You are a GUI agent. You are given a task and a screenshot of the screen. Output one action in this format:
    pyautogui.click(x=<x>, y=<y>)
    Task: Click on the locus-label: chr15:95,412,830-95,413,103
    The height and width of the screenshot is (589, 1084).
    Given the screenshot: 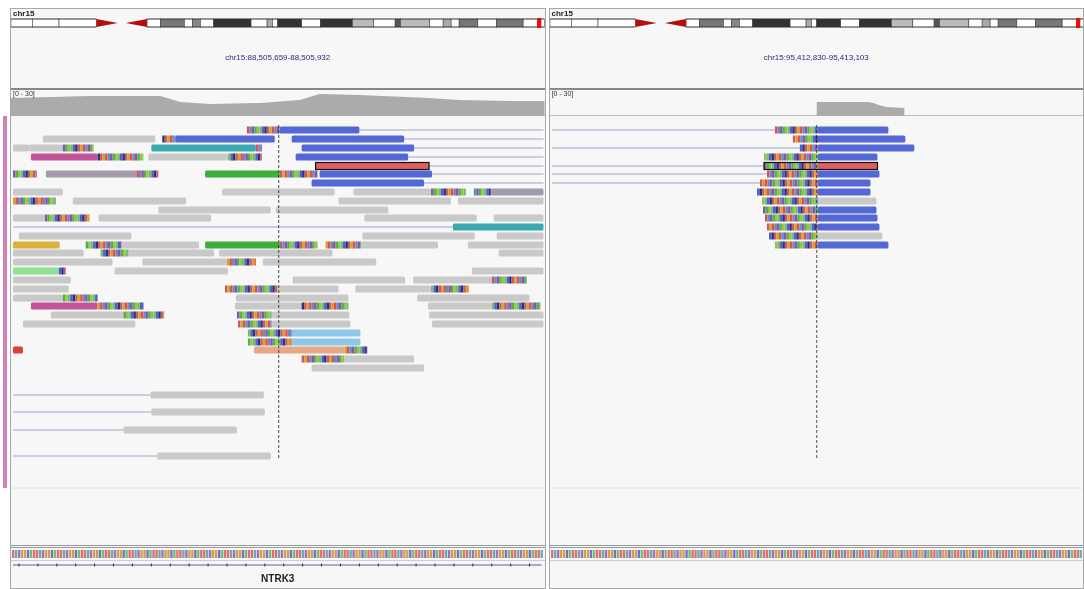 What is the action you would take?
    pyautogui.click(x=816, y=58)
    